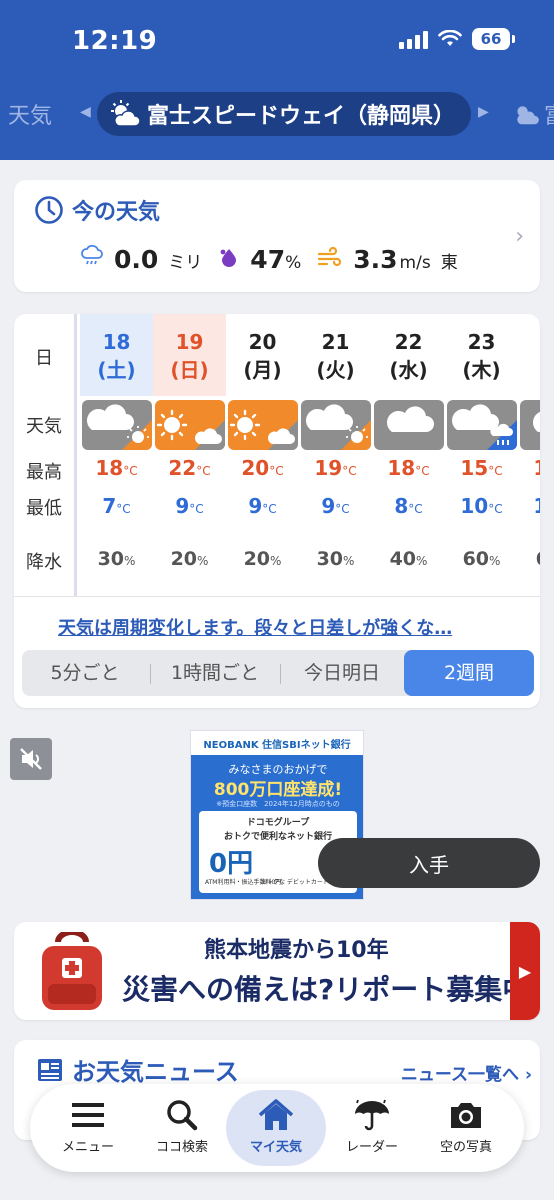 The width and height of the screenshot is (554, 1200). I want to click on ad-note: ※預金口座数 2024年12月時点のもの, so click(278, 804).